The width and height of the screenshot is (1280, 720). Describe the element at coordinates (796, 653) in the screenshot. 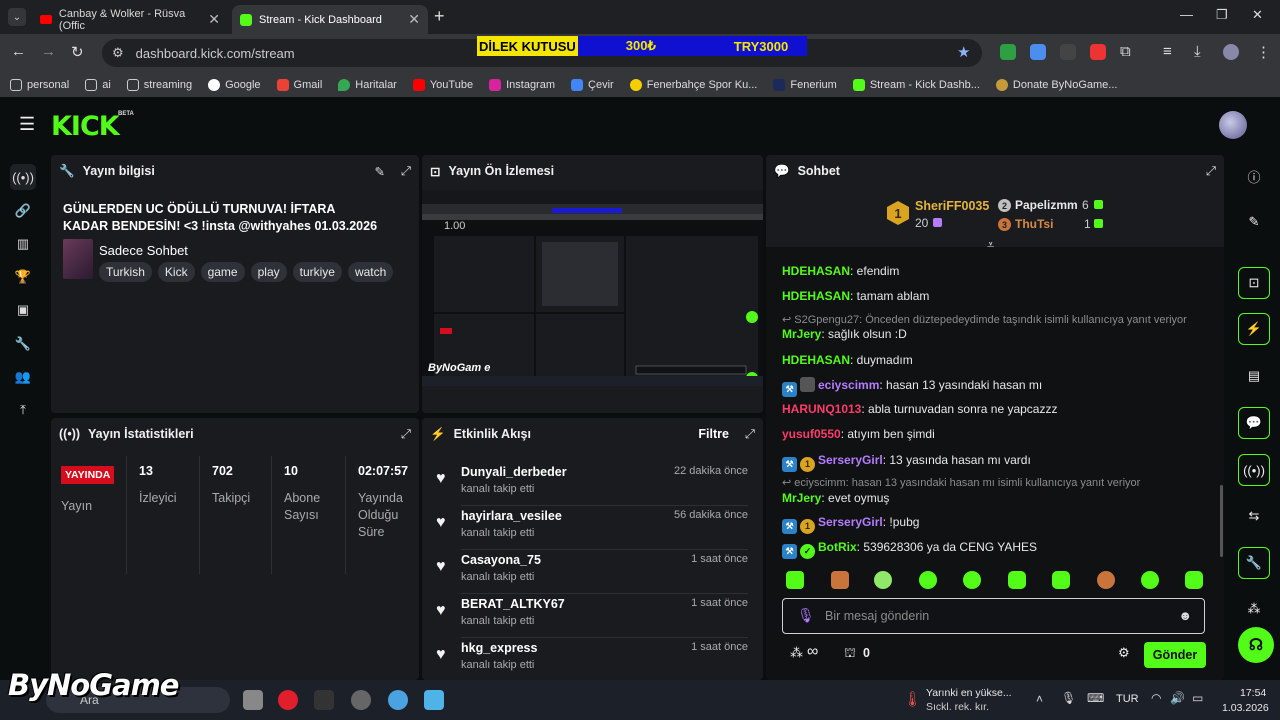

I see `kicks-icon: ⁂` at that location.